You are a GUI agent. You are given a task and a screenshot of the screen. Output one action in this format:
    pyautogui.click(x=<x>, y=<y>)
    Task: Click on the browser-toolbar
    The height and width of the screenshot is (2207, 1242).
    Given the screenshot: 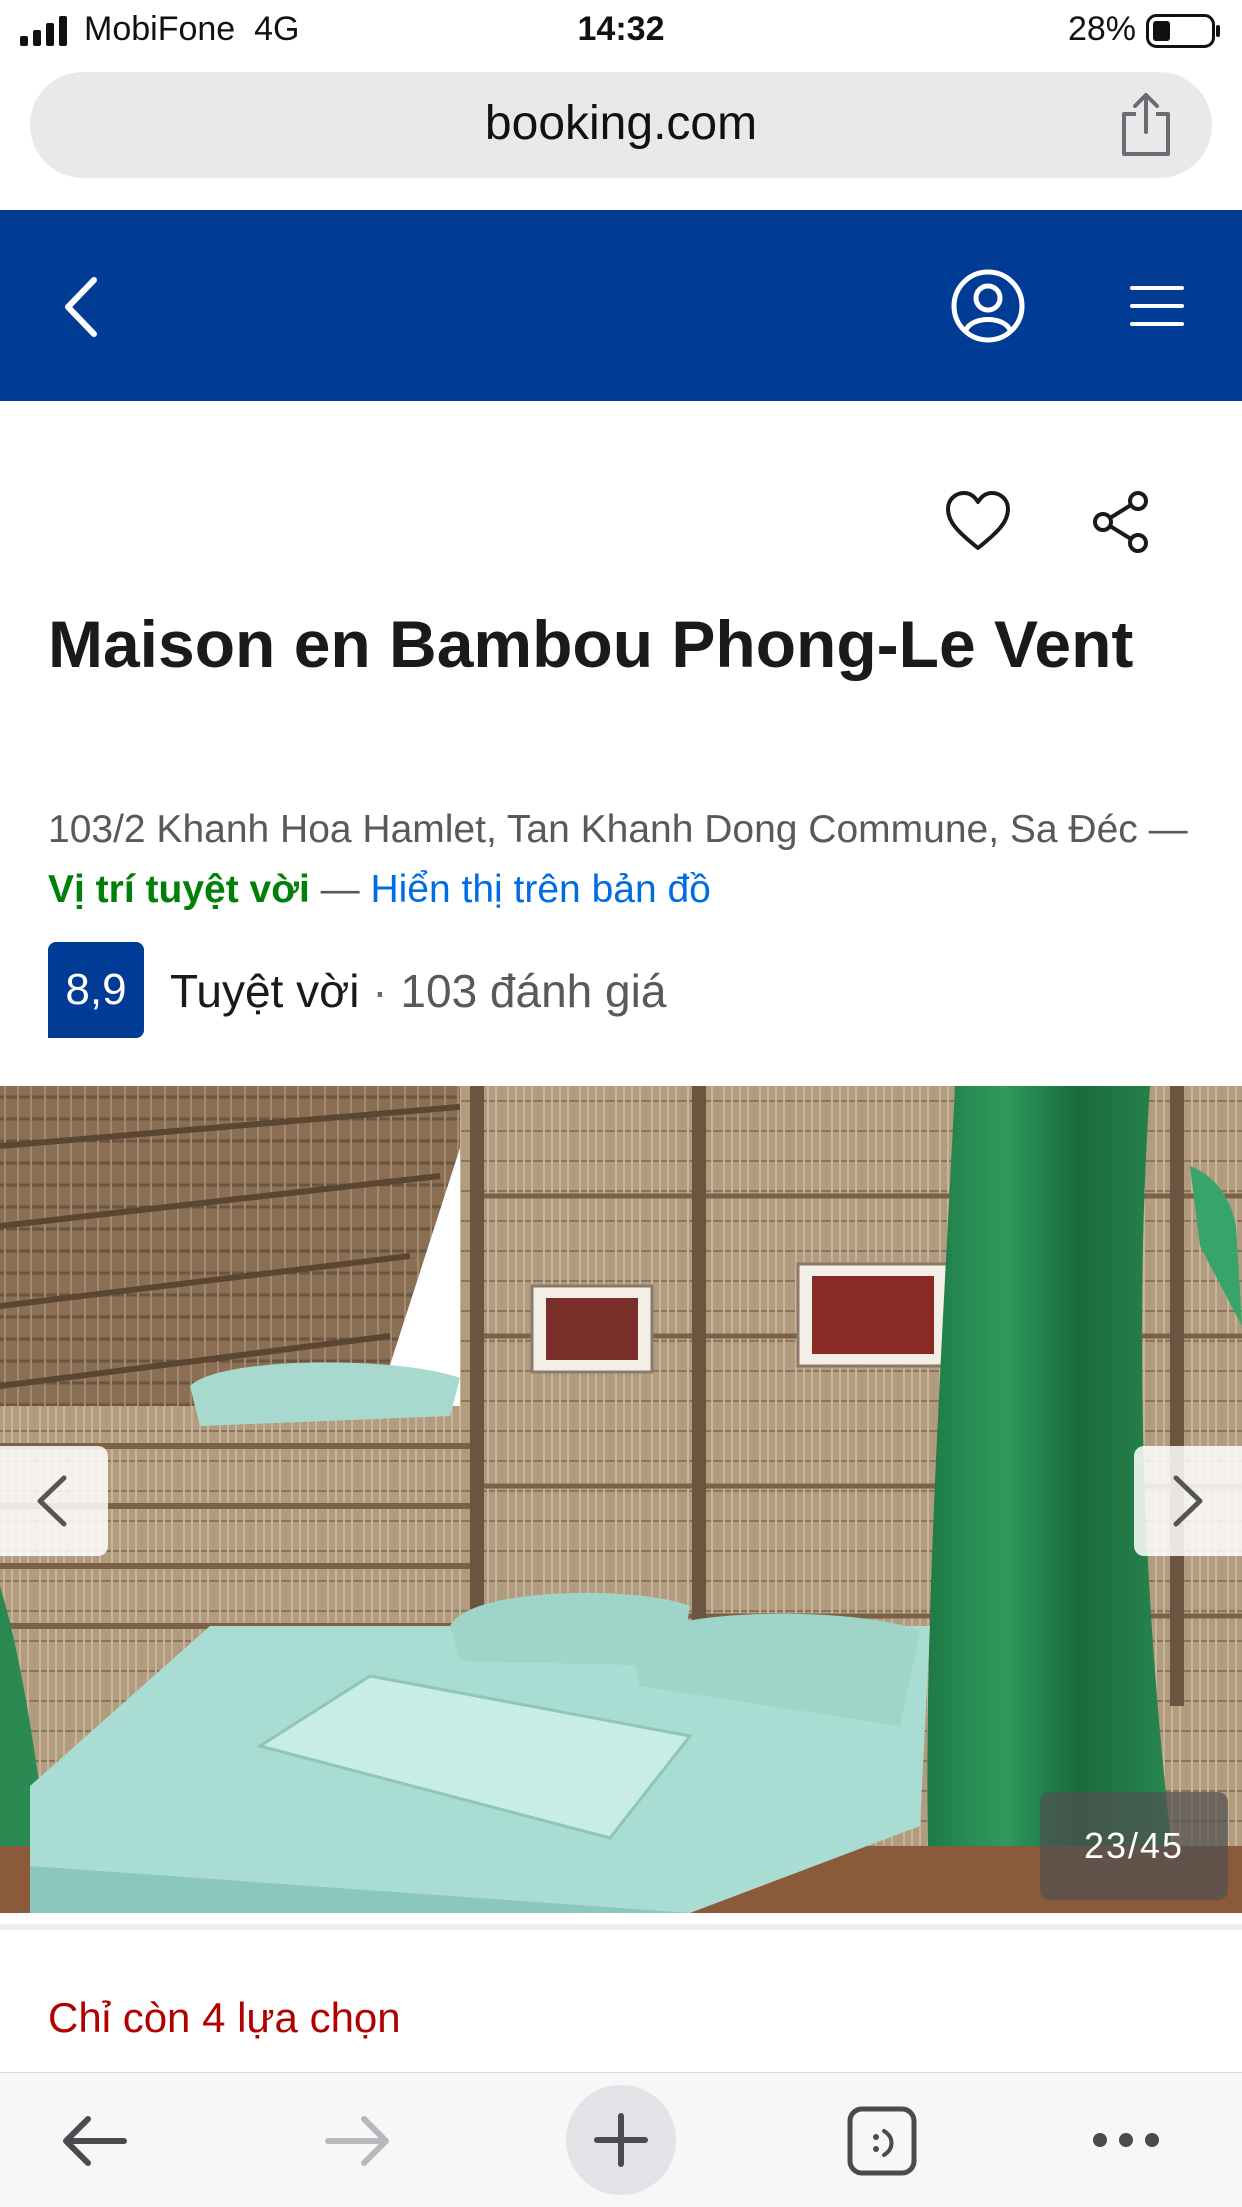 What is the action you would take?
    pyautogui.click(x=621, y=2139)
    